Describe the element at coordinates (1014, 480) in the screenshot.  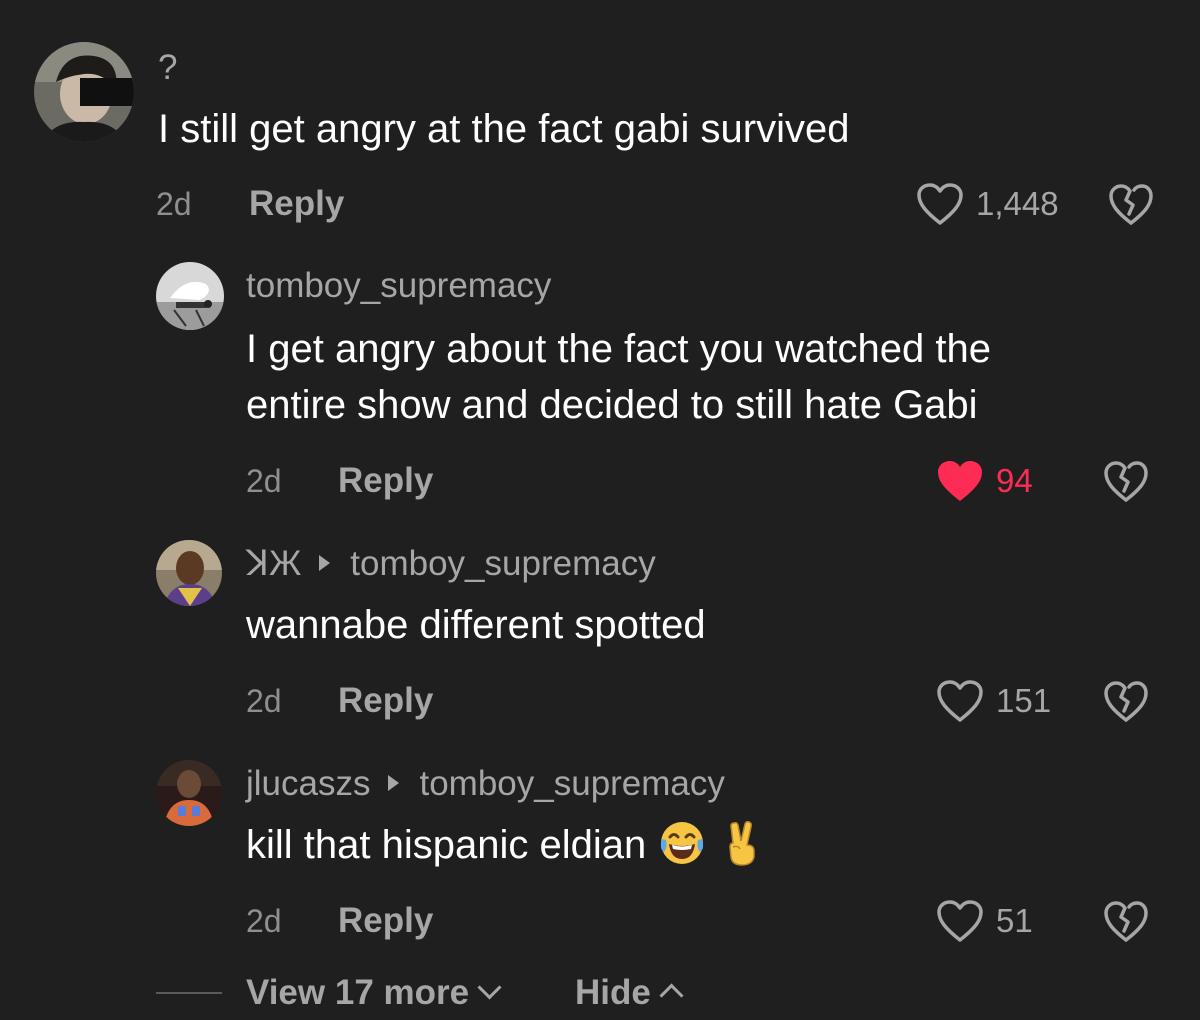
I see `like-count: 94` at that location.